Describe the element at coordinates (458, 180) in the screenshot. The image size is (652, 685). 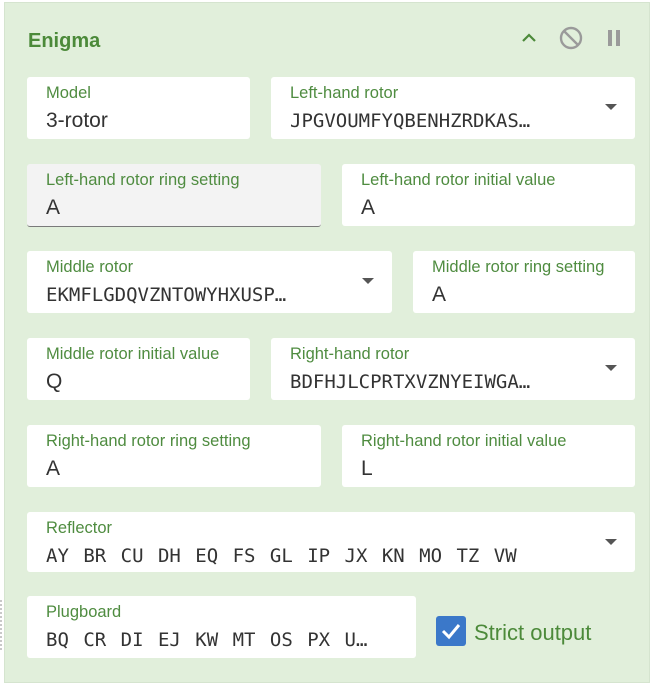
I see `left-initial-label: Left-hand rotor initial value` at that location.